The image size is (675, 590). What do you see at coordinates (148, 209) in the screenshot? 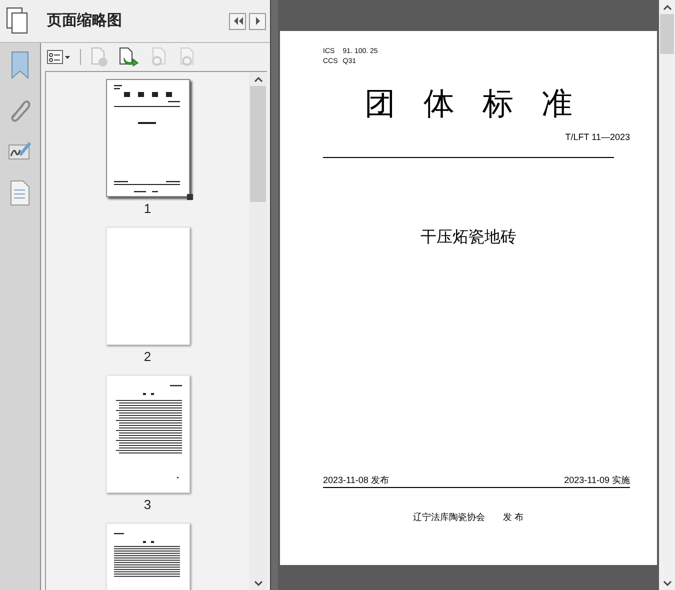
I see `page-number: 1` at bounding box center [148, 209].